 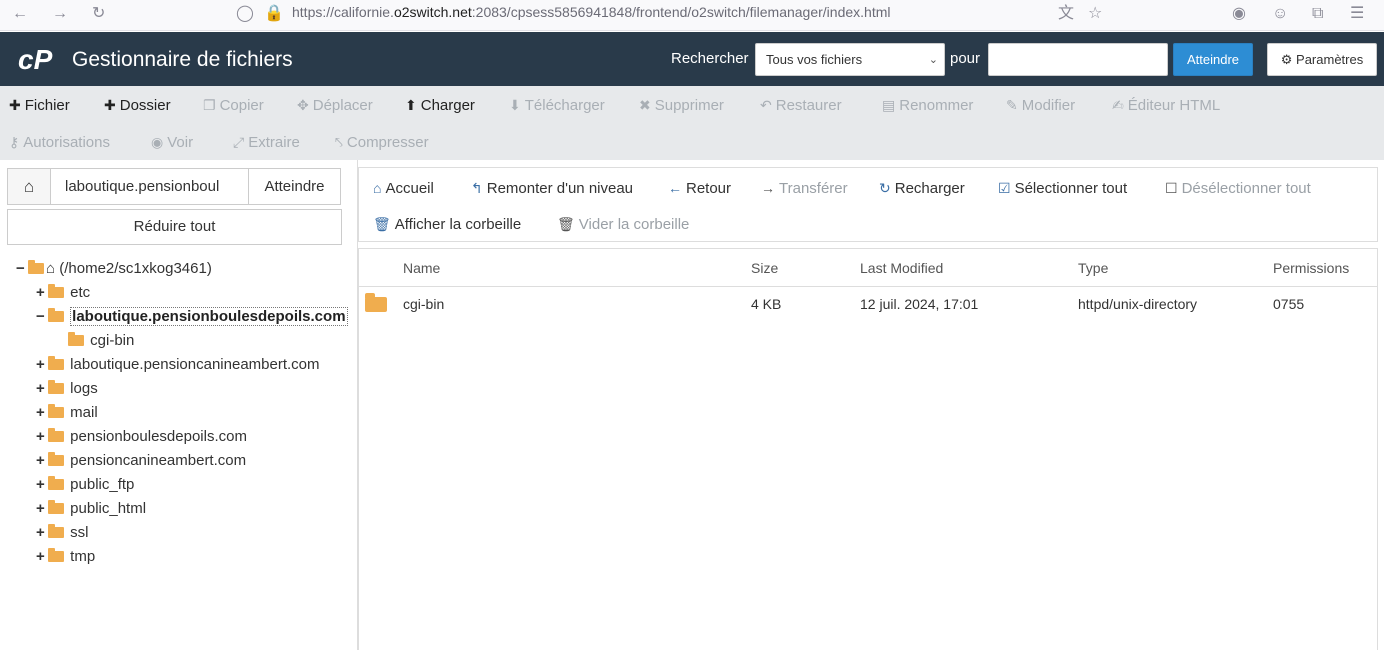 What do you see at coordinates (135, 268) in the screenshot?
I see `tree-root-label: (/home2/sc1xkog3461)` at bounding box center [135, 268].